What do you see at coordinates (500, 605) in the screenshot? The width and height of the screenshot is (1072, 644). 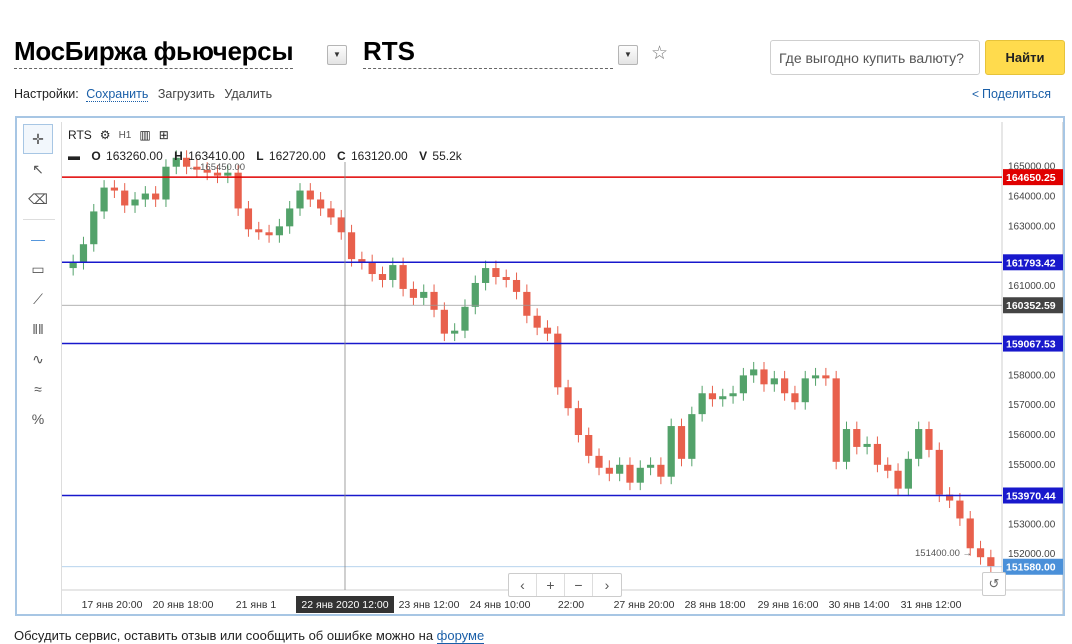 I see `time-tick-label: 24 янв 10:00` at bounding box center [500, 605].